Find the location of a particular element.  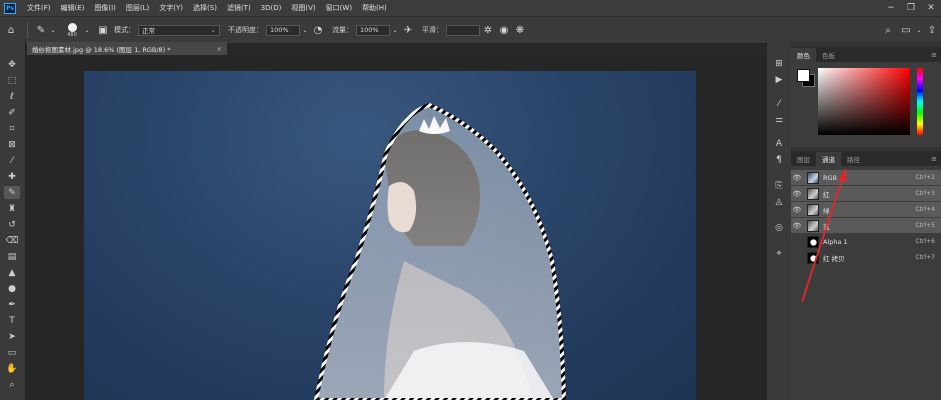

adjustments-icon: ⚌ is located at coordinates (779, 120).